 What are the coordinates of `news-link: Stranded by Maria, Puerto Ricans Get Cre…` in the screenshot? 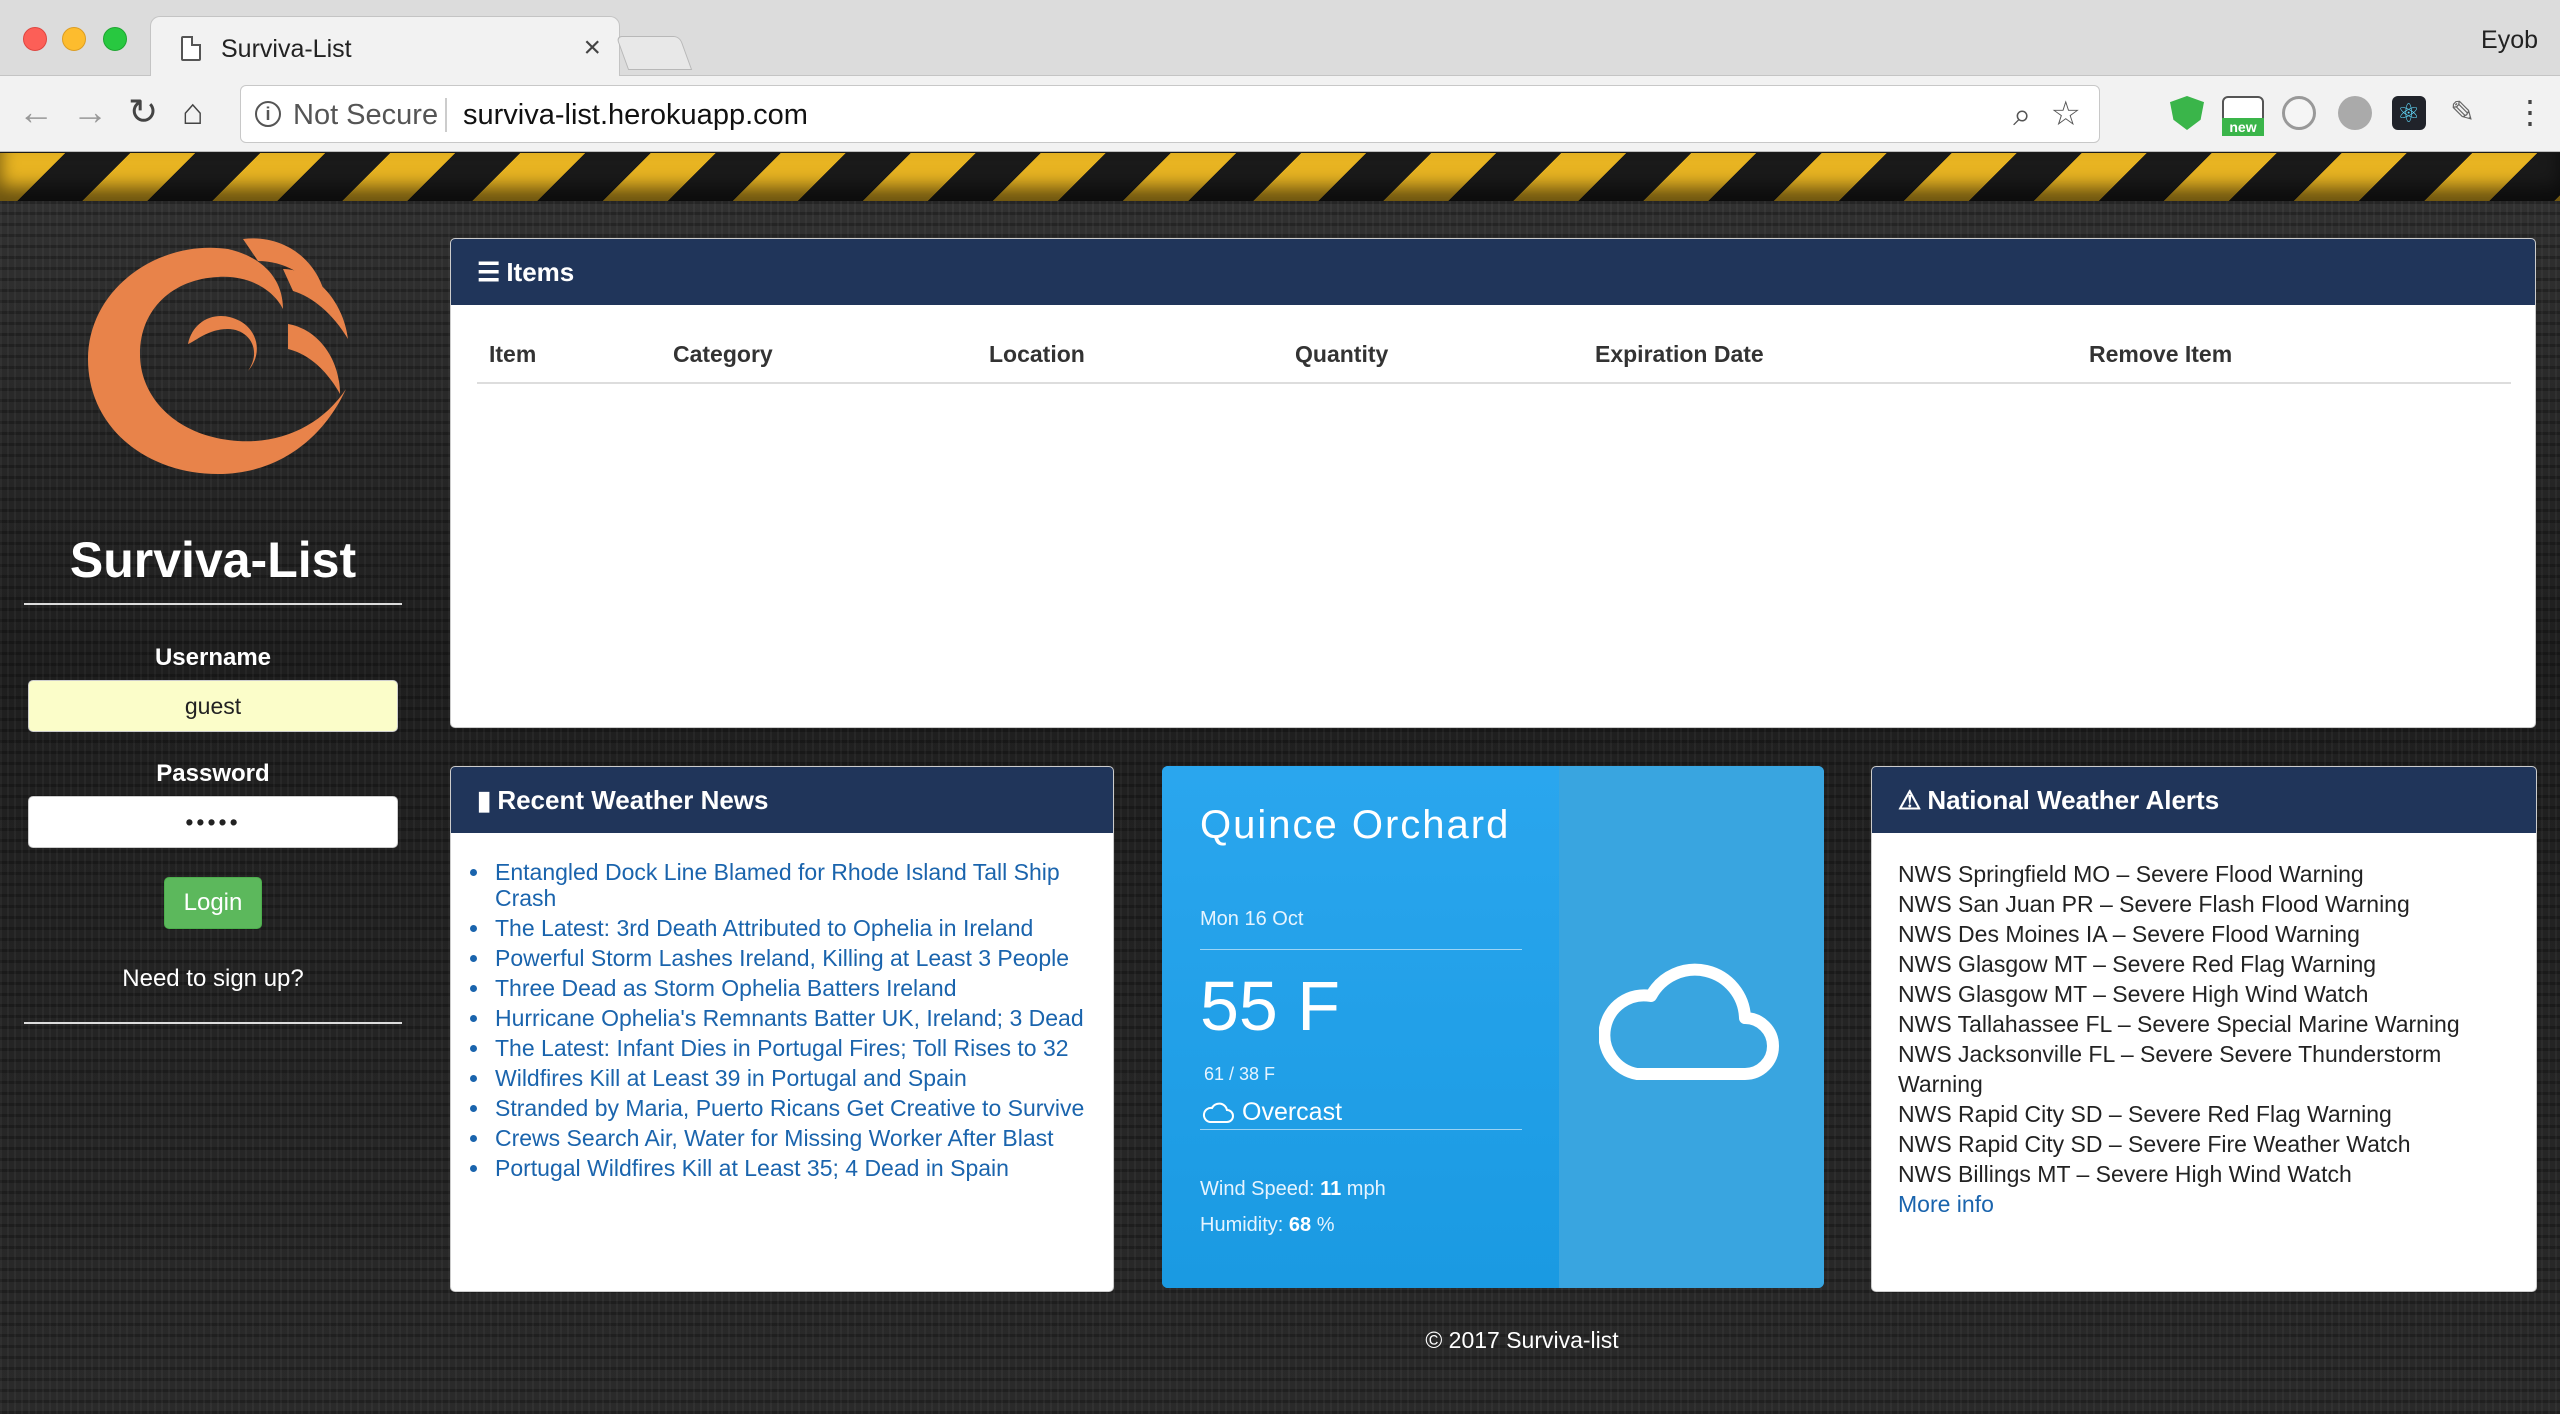 It's located at (792, 1108).